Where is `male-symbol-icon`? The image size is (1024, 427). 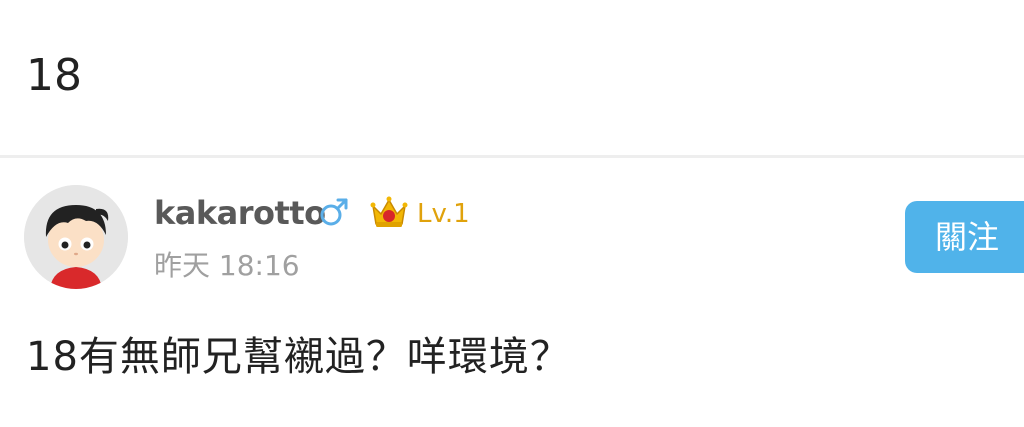
male-symbol-icon is located at coordinates (334, 212).